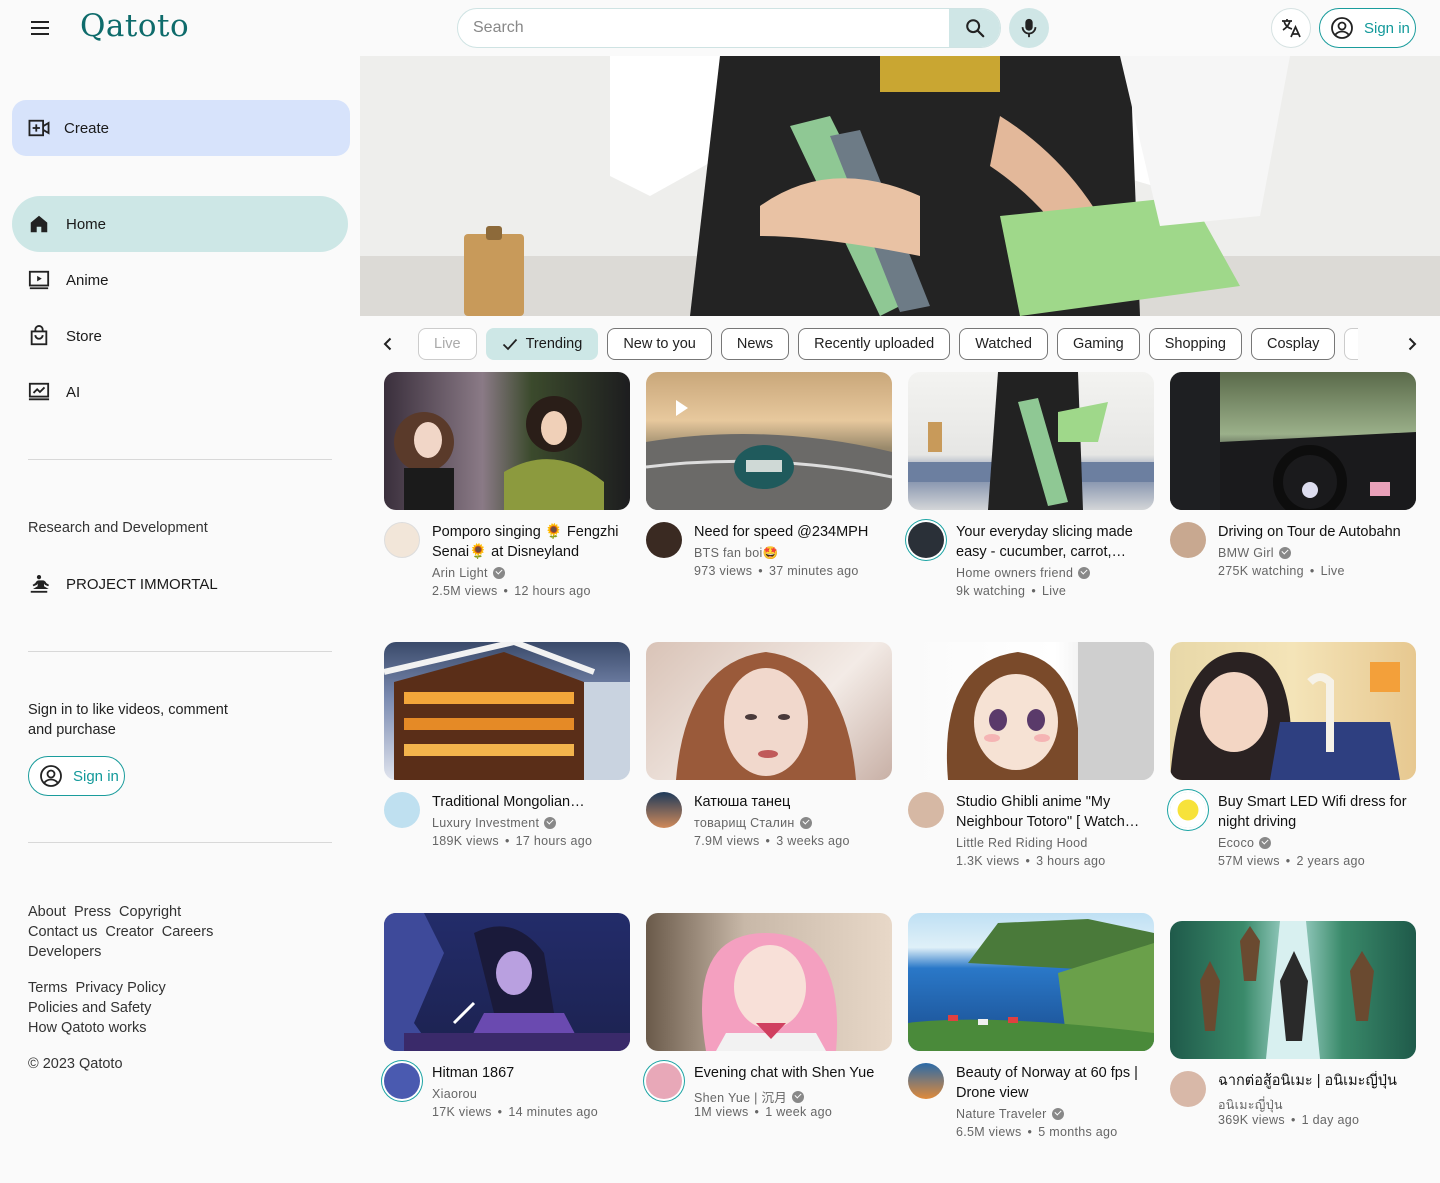 This screenshot has height=1183, width=1440. I want to click on chip-shopping: Shopping, so click(1195, 344).